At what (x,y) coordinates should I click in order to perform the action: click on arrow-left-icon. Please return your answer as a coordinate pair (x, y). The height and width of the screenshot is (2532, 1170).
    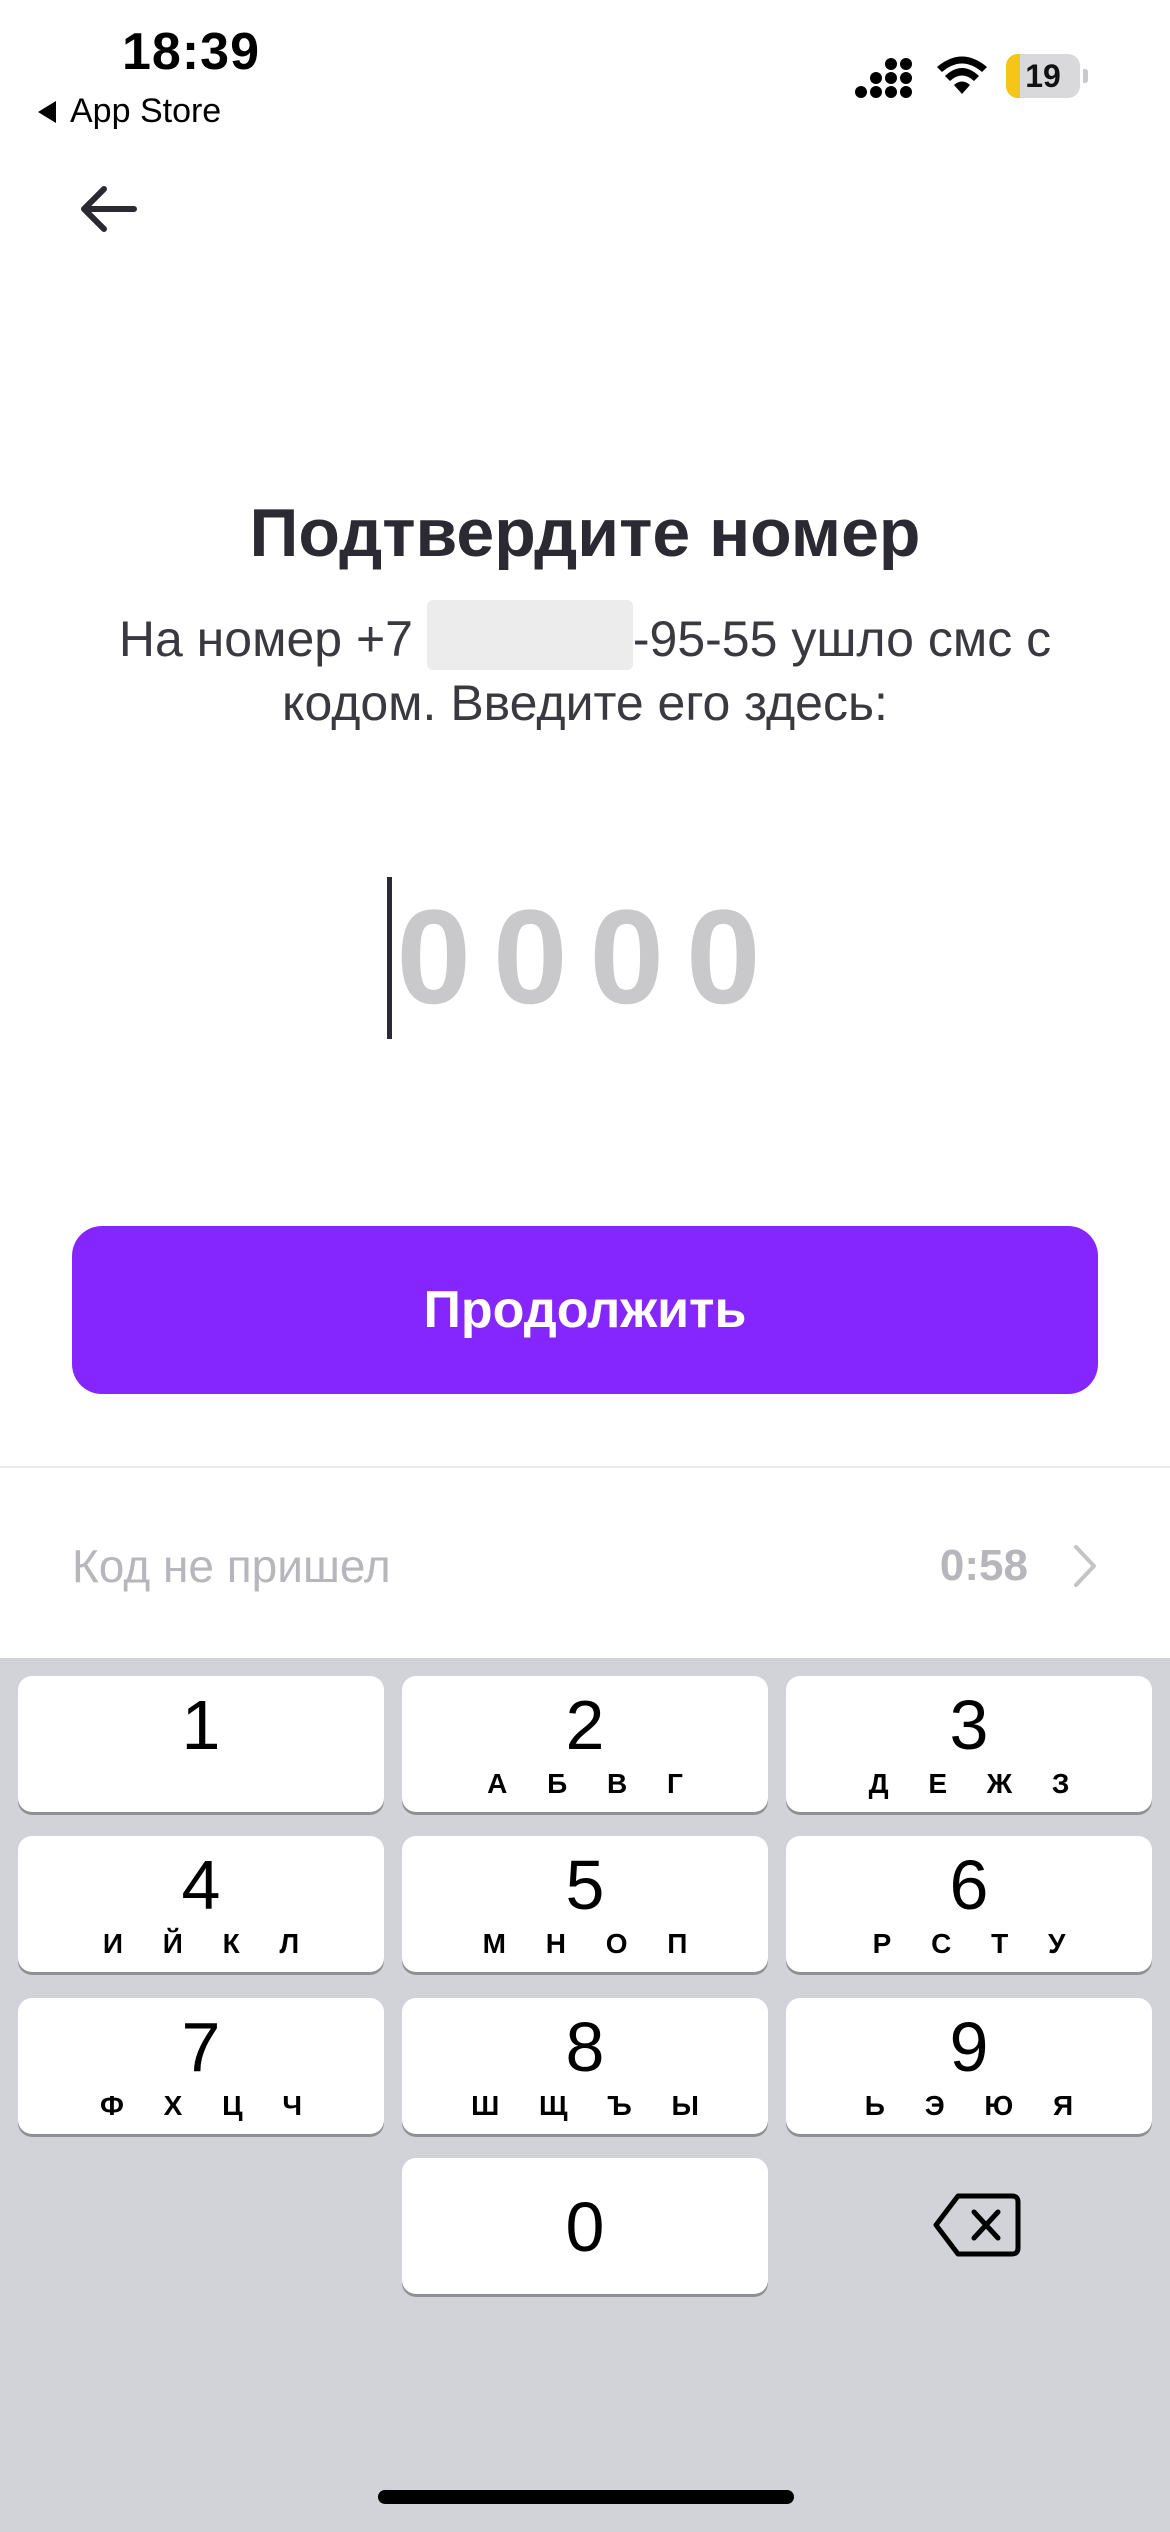
    Looking at the image, I should click on (108, 209).